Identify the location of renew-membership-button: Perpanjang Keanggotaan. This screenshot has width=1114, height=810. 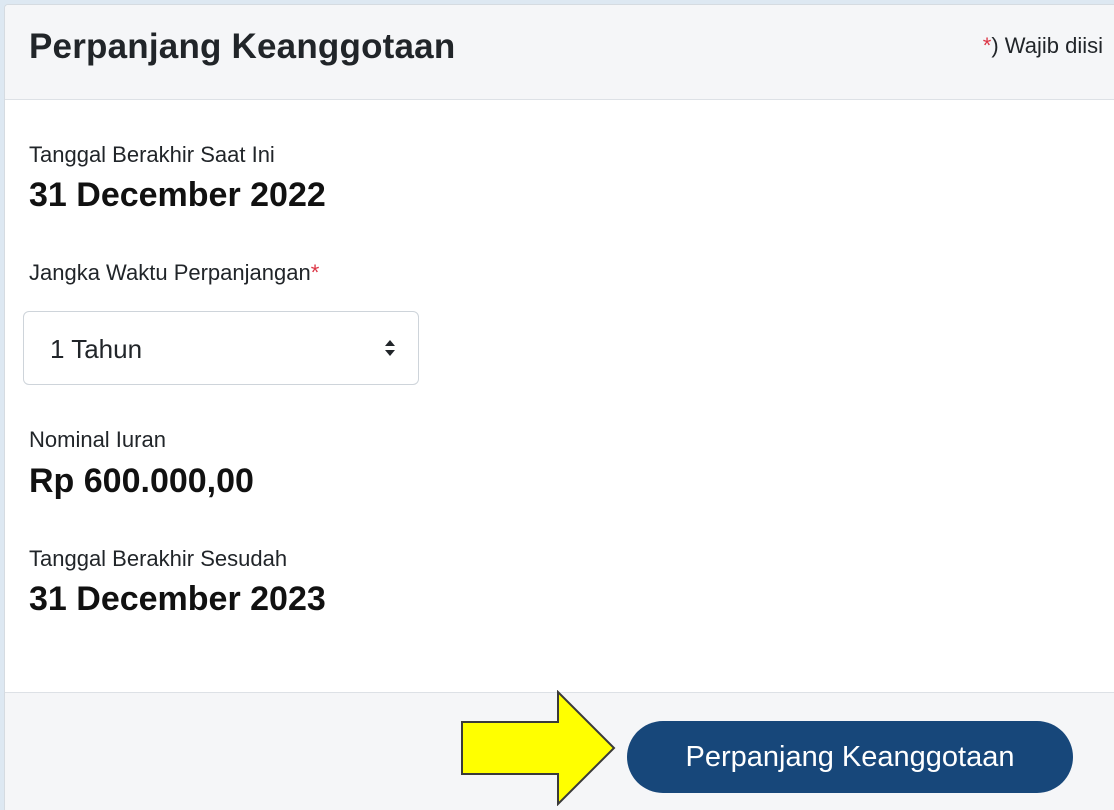
(850, 757).